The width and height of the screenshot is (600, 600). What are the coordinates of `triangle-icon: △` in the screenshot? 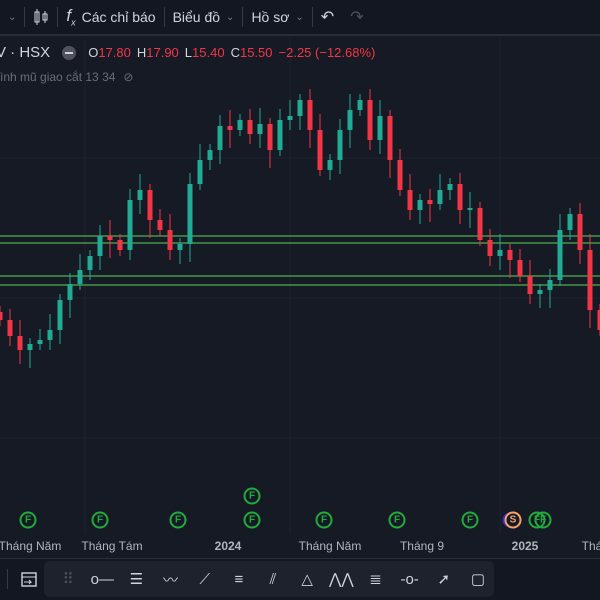 It's located at (307, 579).